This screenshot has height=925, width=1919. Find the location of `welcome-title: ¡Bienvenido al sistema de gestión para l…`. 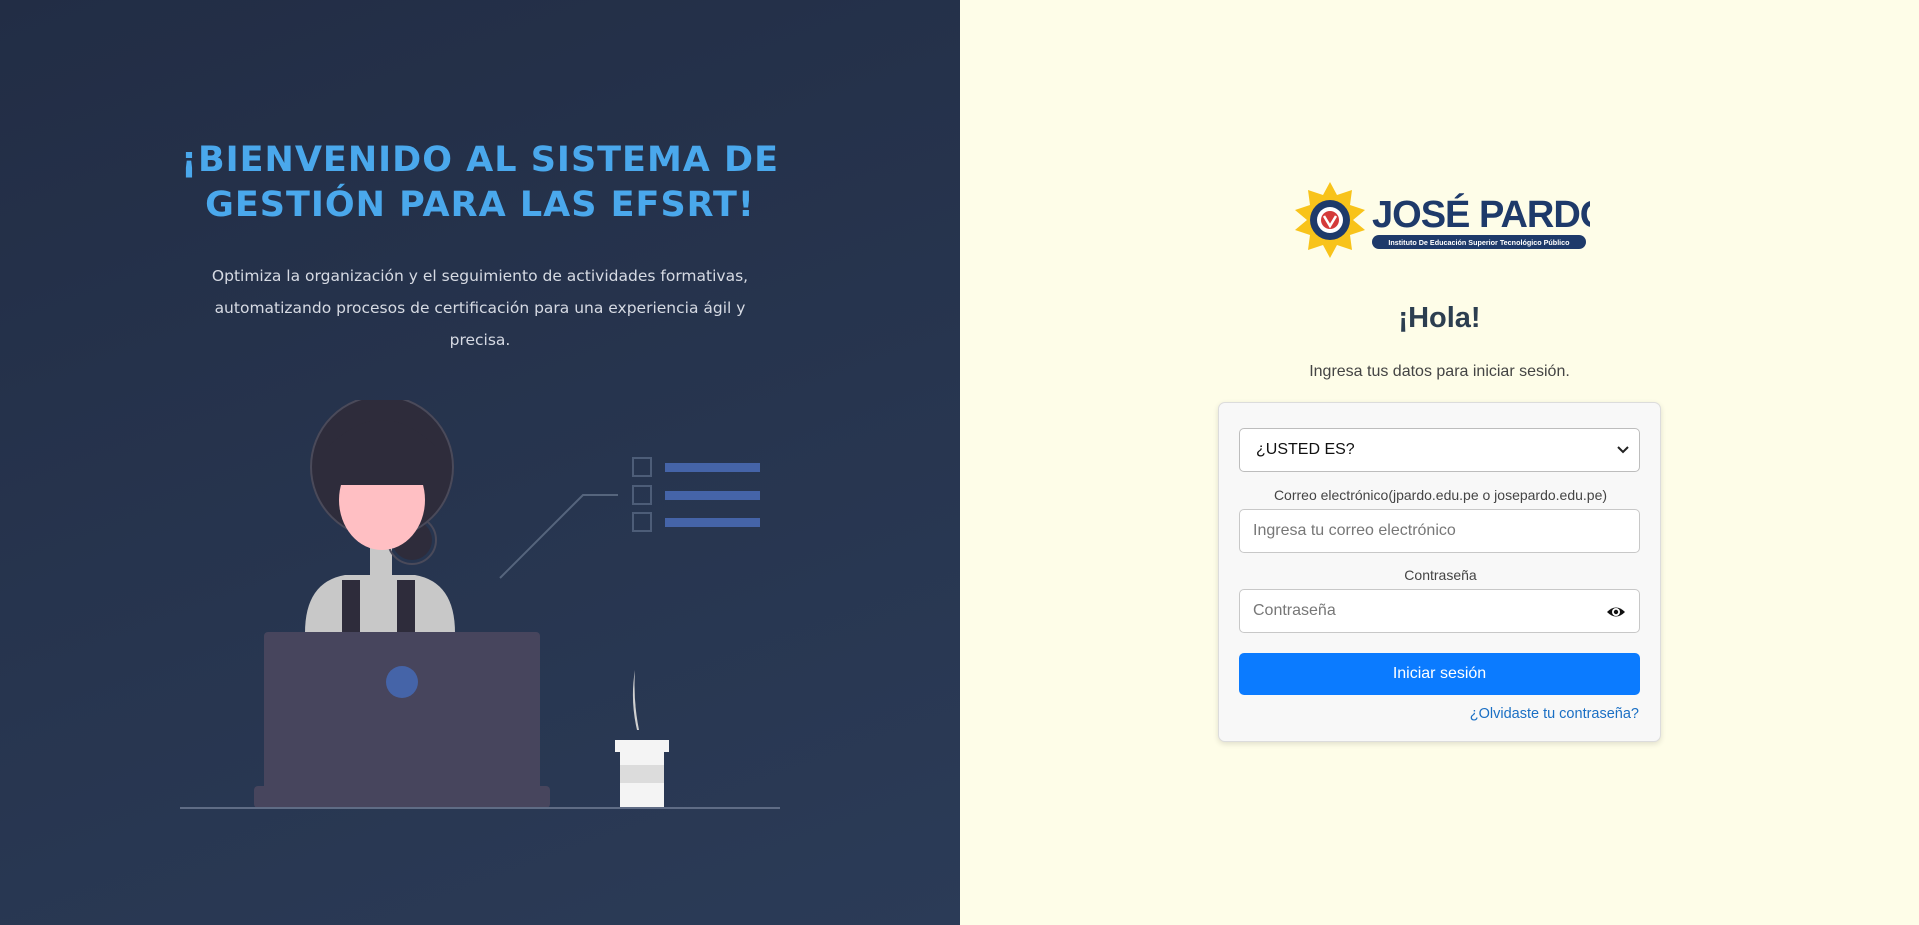

welcome-title: ¡Bienvenido al sistema de gestión para l… is located at coordinates (480, 182).